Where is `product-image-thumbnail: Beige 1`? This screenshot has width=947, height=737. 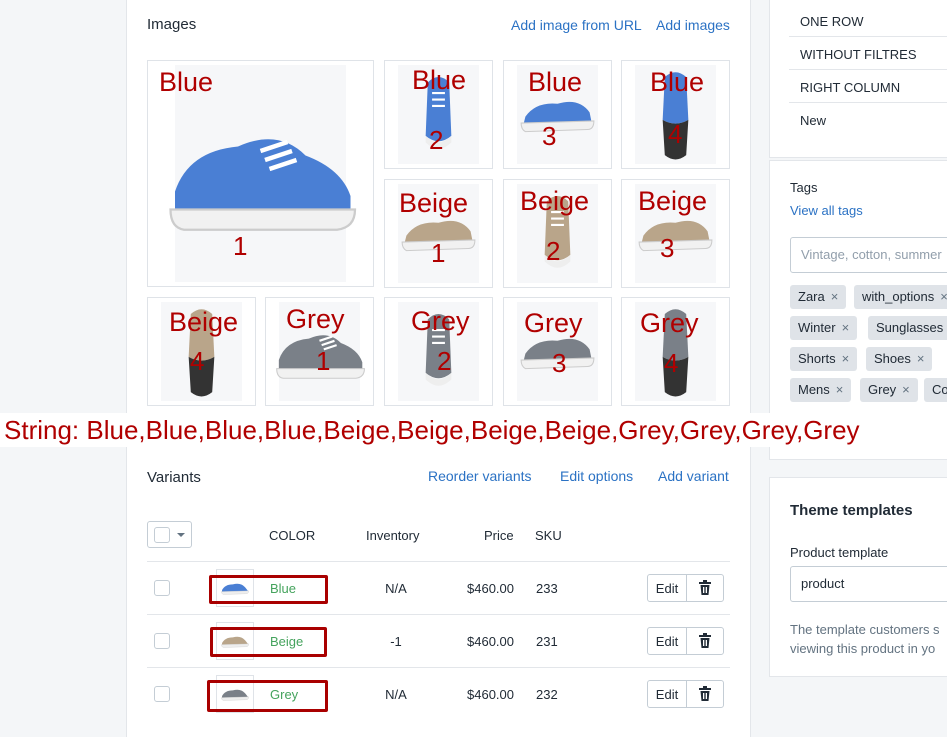
product-image-thumbnail: Beige 1 is located at coordinates (438, 233).